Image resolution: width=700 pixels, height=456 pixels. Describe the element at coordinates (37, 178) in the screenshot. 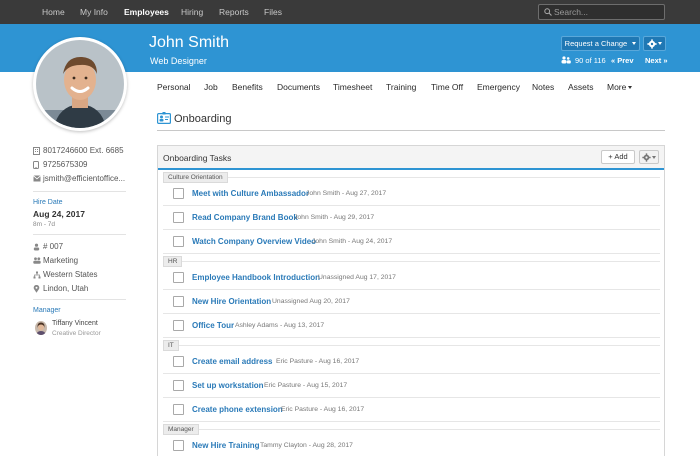

I see `envelope-icon` at that location.